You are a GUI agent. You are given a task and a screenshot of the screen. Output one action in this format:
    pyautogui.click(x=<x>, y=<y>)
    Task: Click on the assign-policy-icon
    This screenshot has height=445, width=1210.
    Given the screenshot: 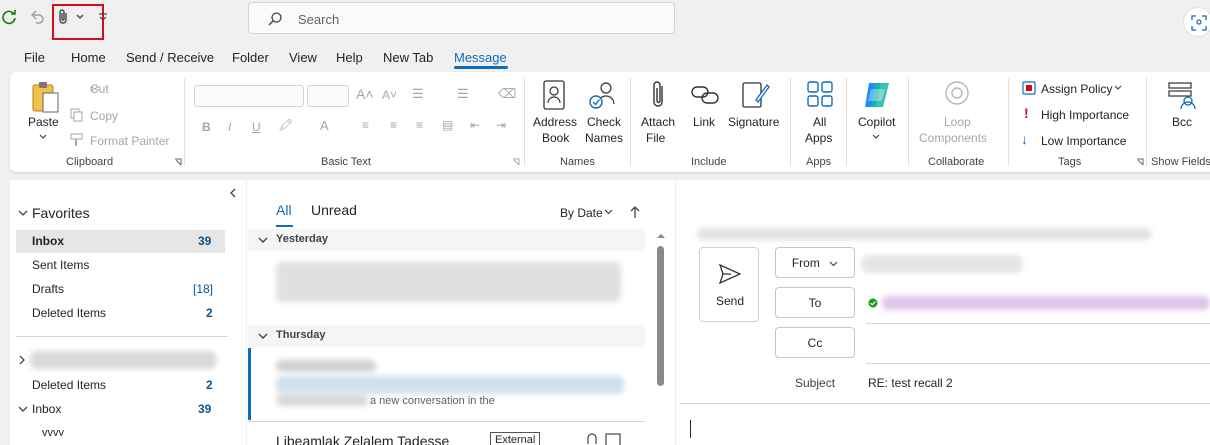 What is the action you would take?
    pyautogui.click(x=1029, y=88)
    